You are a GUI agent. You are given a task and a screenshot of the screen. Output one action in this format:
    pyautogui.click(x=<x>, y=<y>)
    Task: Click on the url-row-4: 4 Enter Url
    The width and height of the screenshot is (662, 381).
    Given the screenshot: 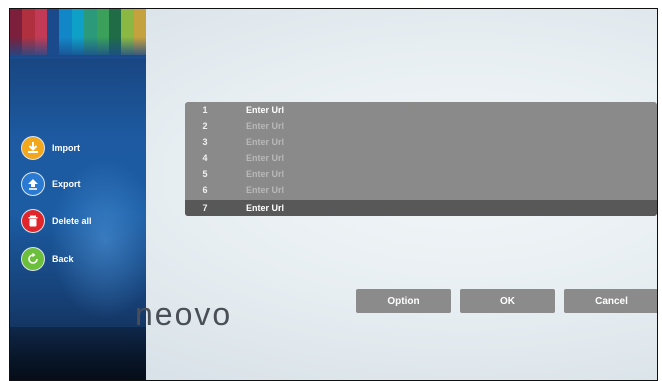 What is the action you would take?
    pyautogui.click(x=421, y=158)
    